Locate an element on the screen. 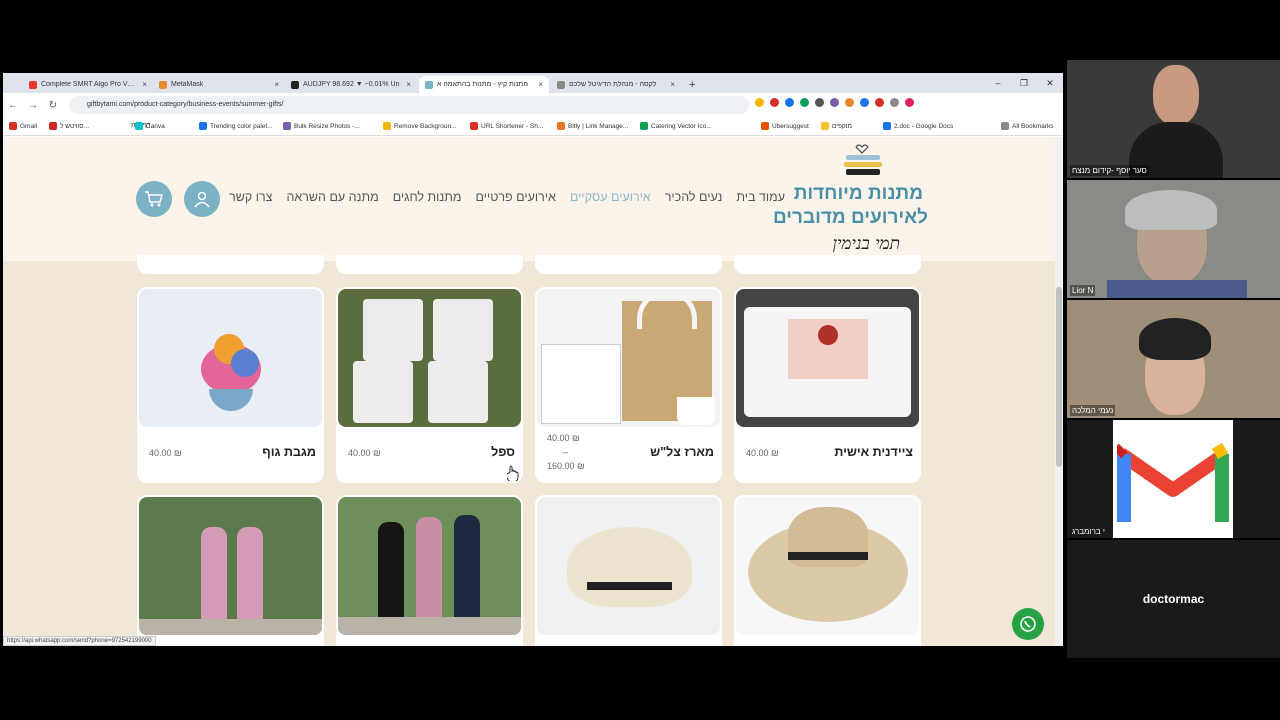  product-price-max: 160.00 ₪ is located at coordinates (566, 466).